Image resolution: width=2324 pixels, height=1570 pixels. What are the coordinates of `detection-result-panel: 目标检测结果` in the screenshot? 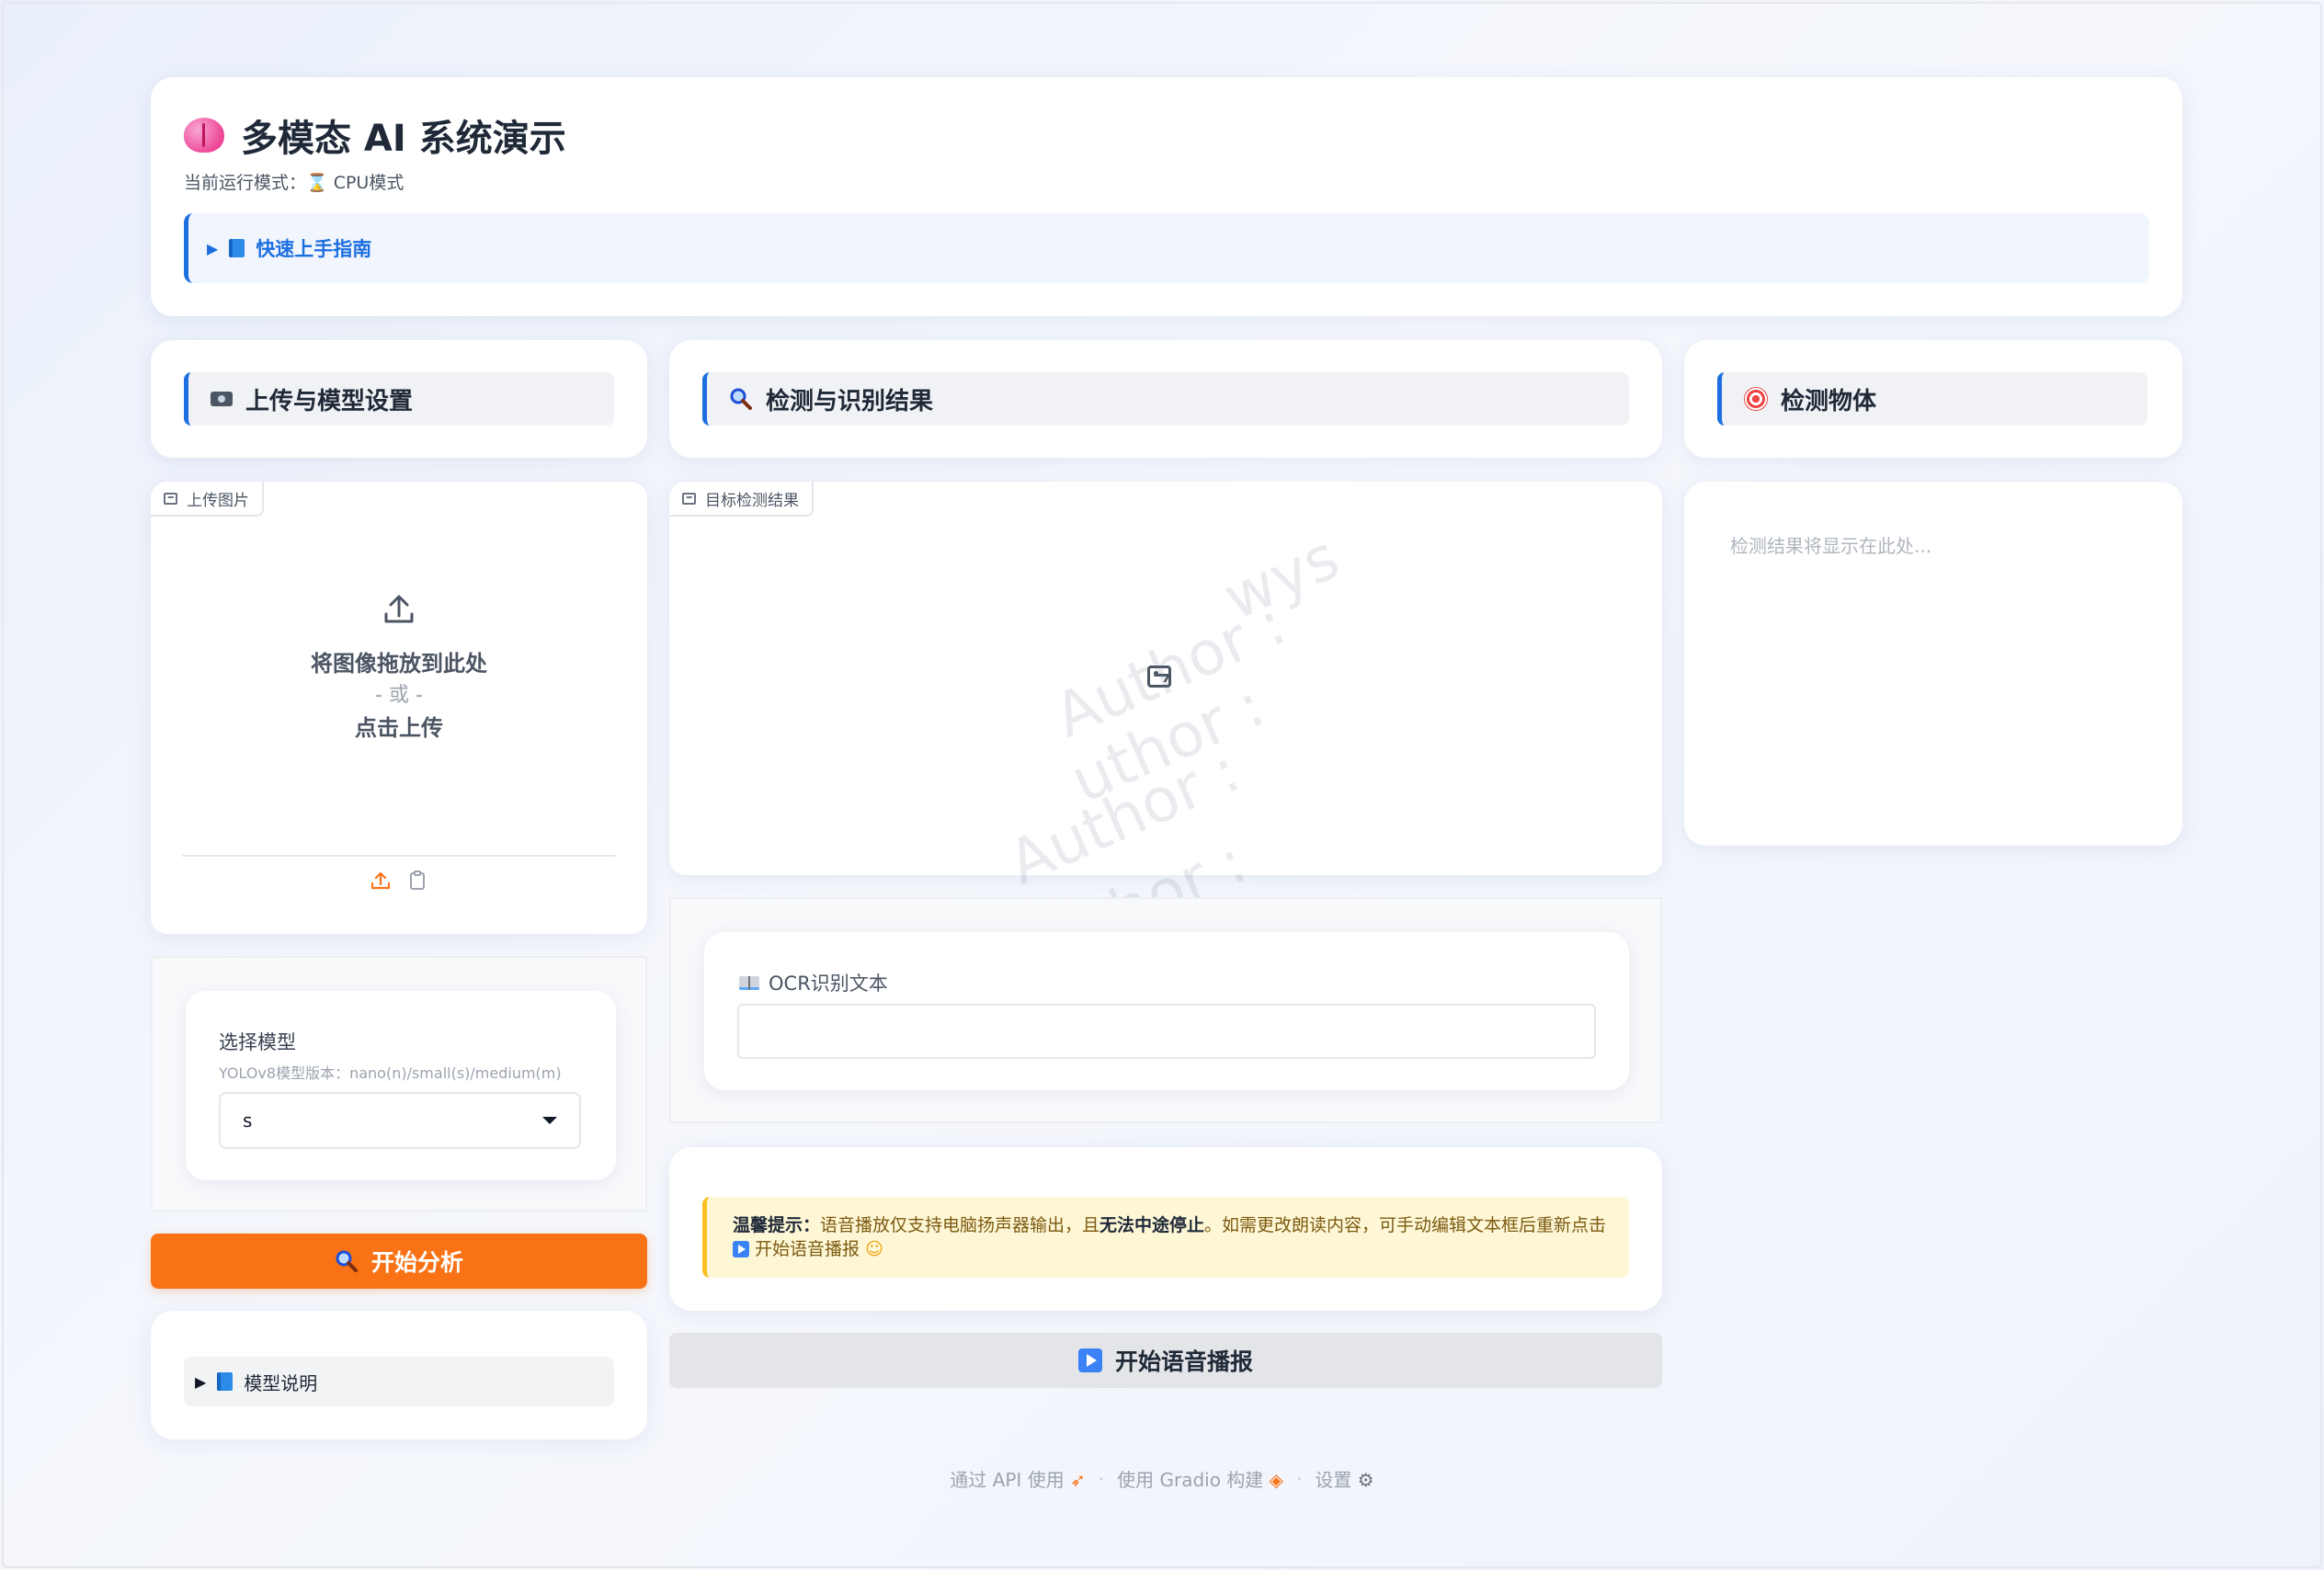 It's located at (1166, 678).